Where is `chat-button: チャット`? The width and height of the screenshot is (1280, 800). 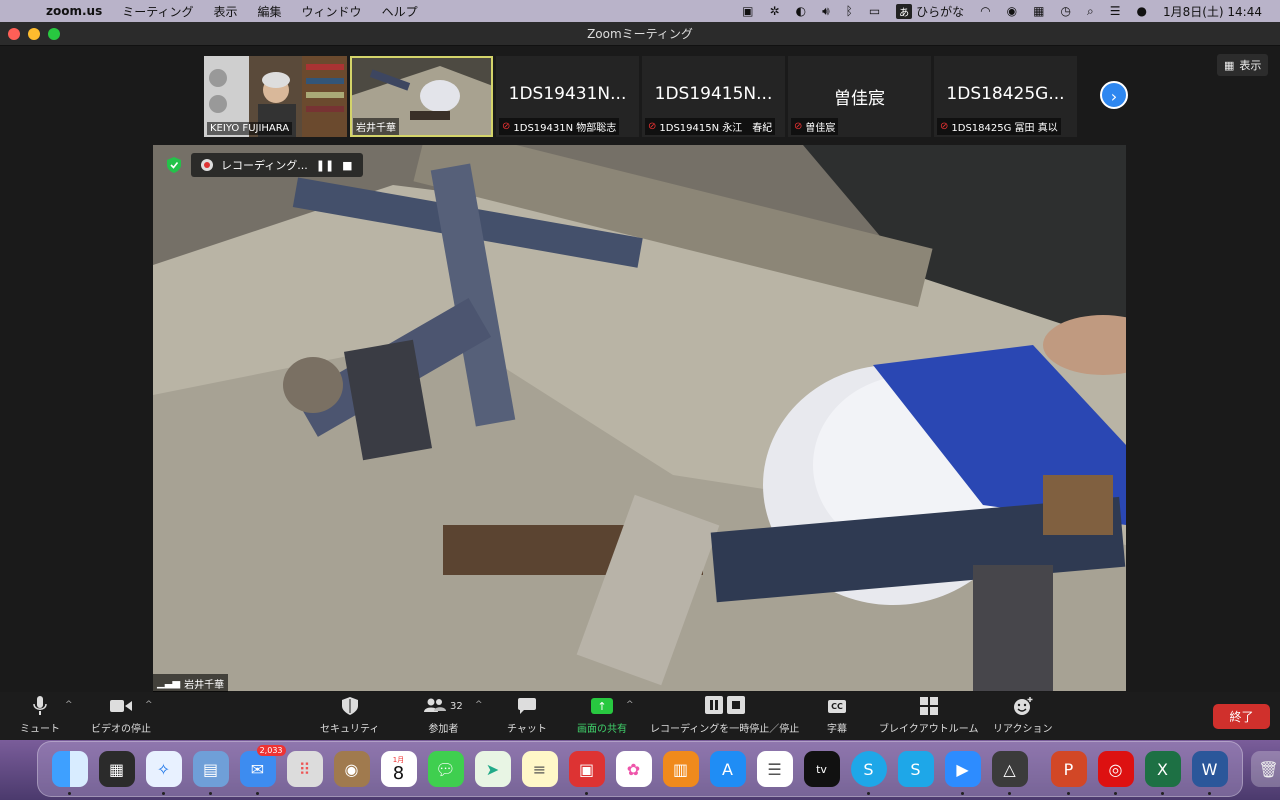
chat-button: チャット is located at coordinates (527, 715).